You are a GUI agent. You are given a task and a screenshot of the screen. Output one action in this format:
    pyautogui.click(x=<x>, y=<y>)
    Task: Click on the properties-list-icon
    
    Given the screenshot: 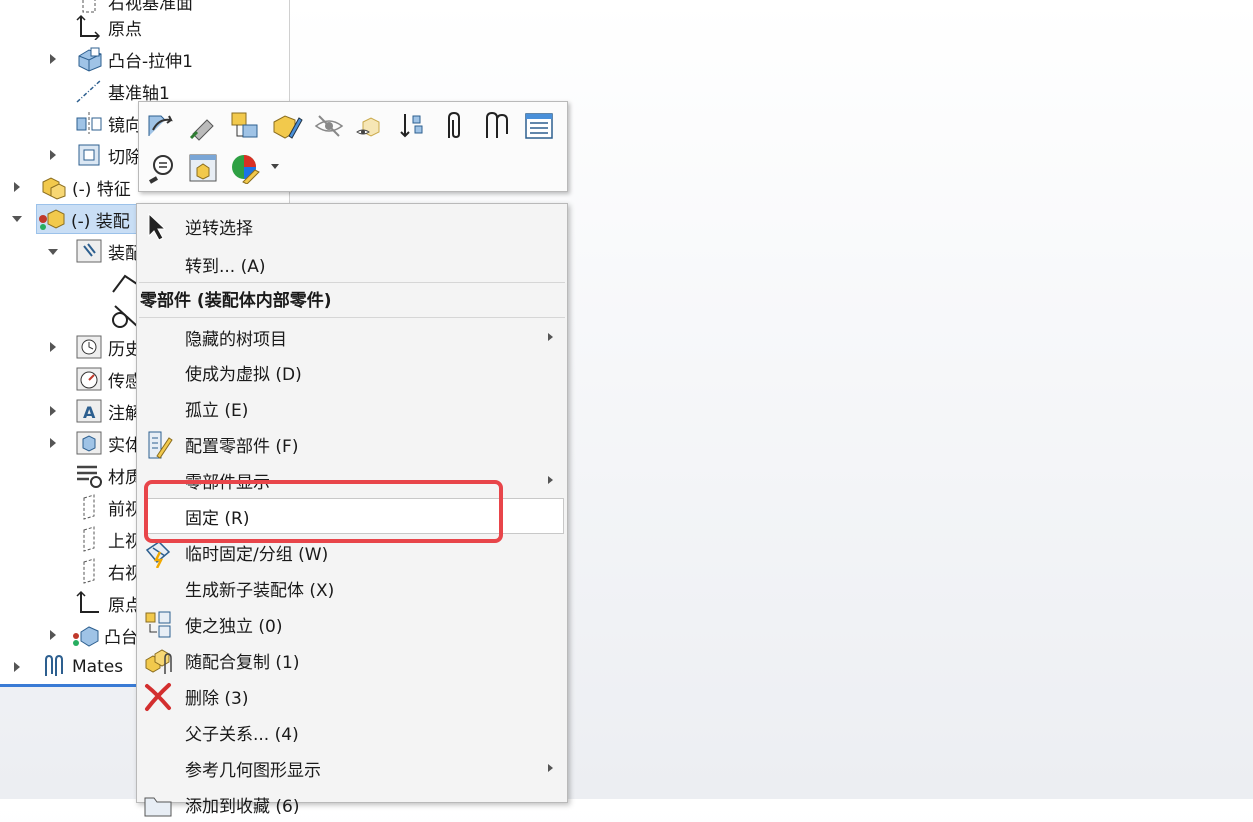 What is the action you would take?
    pyautogui.click(x=539, y=126)
    